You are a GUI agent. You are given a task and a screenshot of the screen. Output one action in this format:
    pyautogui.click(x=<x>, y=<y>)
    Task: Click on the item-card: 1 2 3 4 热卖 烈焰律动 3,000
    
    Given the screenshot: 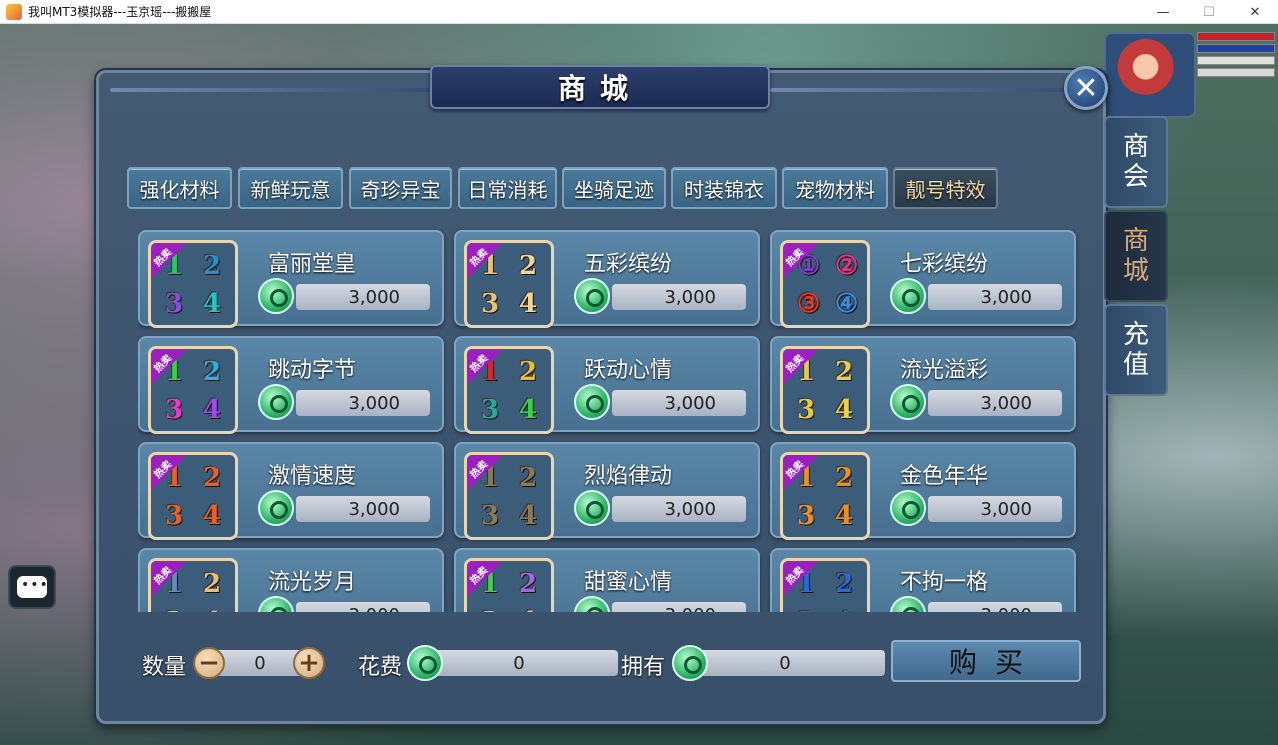 What is the action you would take?
    pyautogui.click(x=607, y=491)
    